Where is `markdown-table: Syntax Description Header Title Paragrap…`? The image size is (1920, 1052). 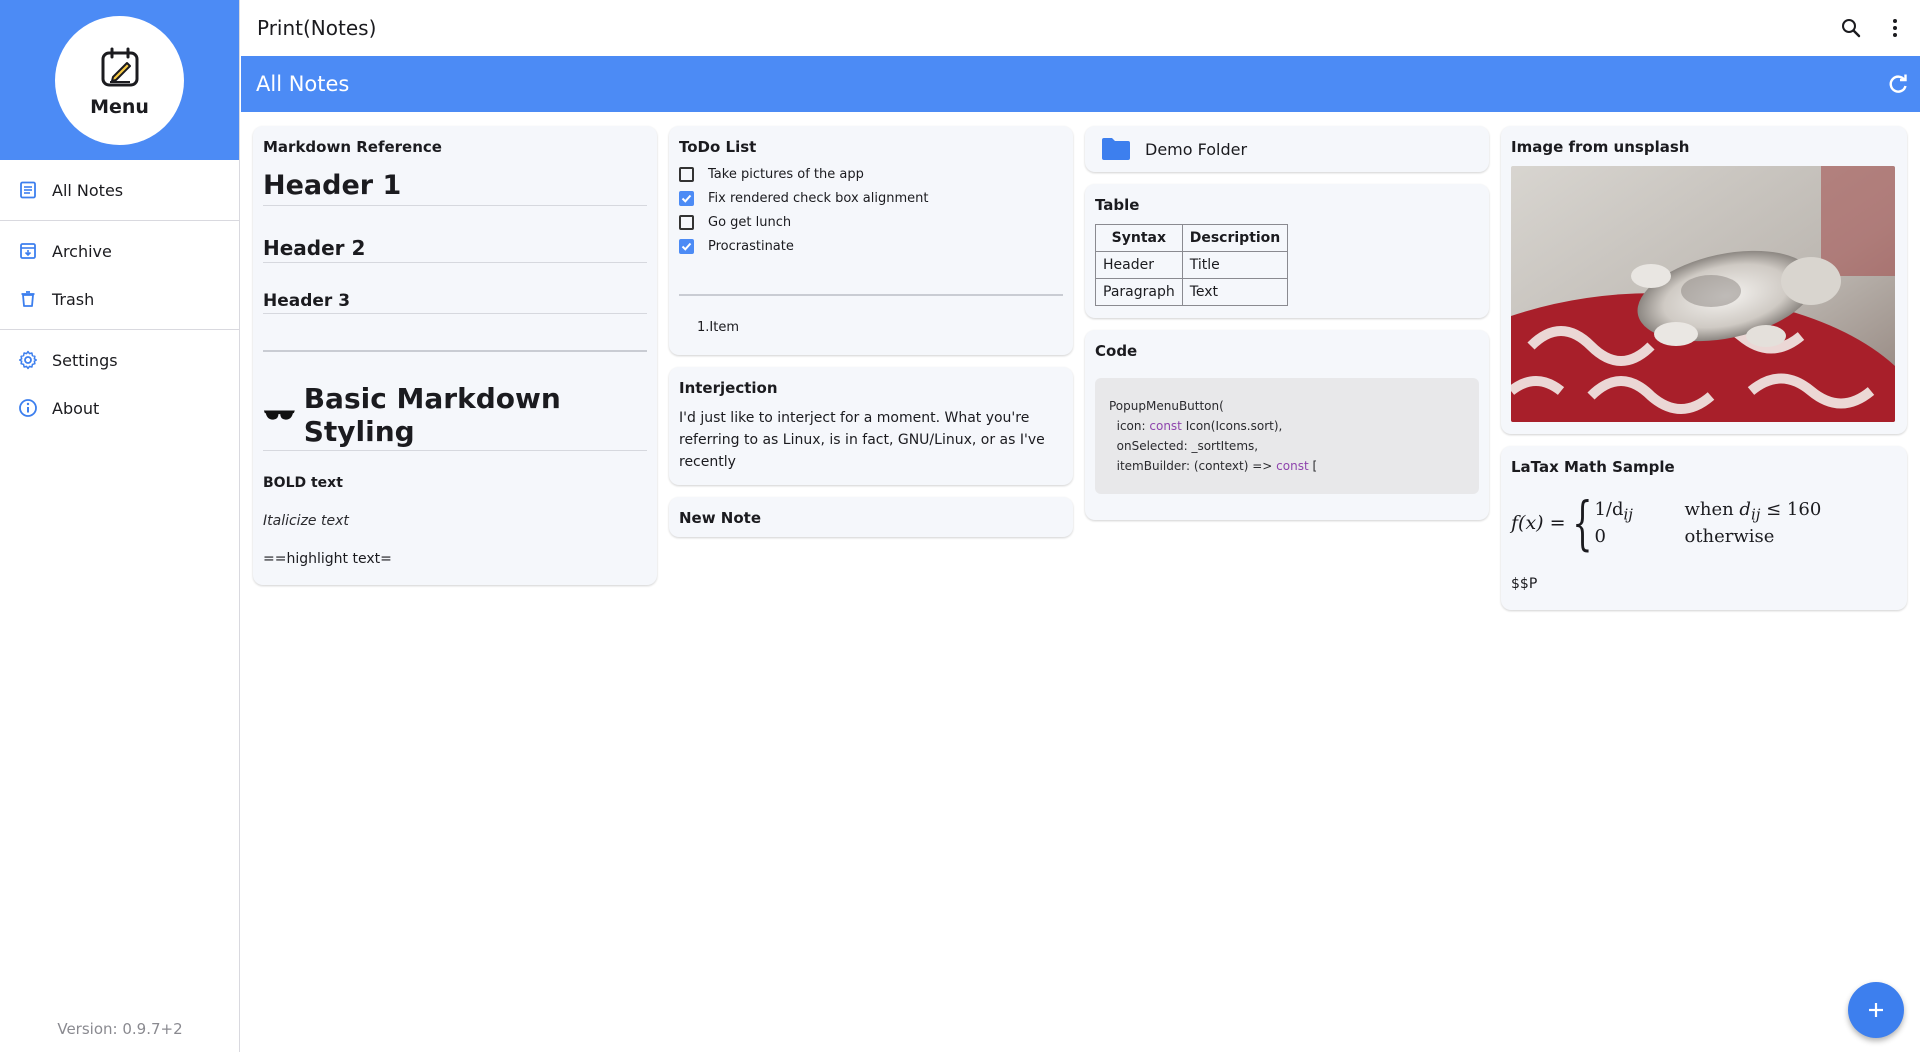
markdown-table: Syntax Description Header Title Paragrap… is located at coordinates (1192, 265).